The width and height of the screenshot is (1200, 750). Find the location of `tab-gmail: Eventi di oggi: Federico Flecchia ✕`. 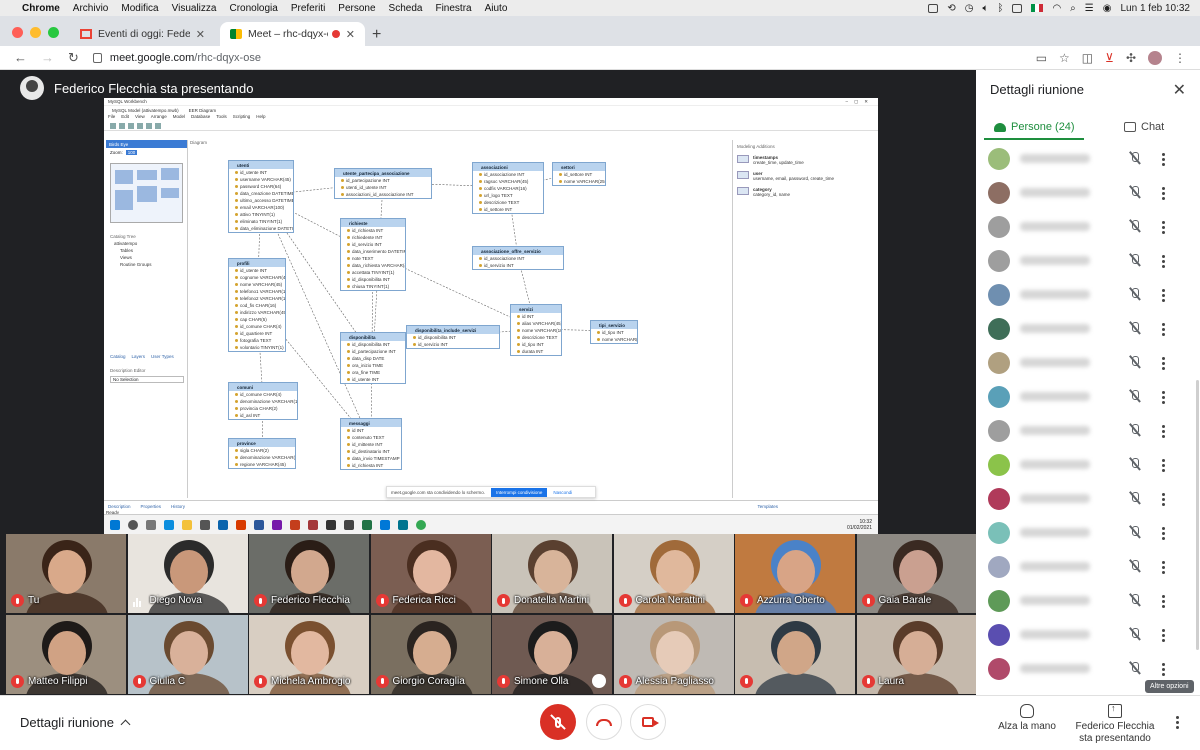

tab-gmail: Eventi di oggi: Federico Flecchia ✕ is located at coordinates (142, 34).